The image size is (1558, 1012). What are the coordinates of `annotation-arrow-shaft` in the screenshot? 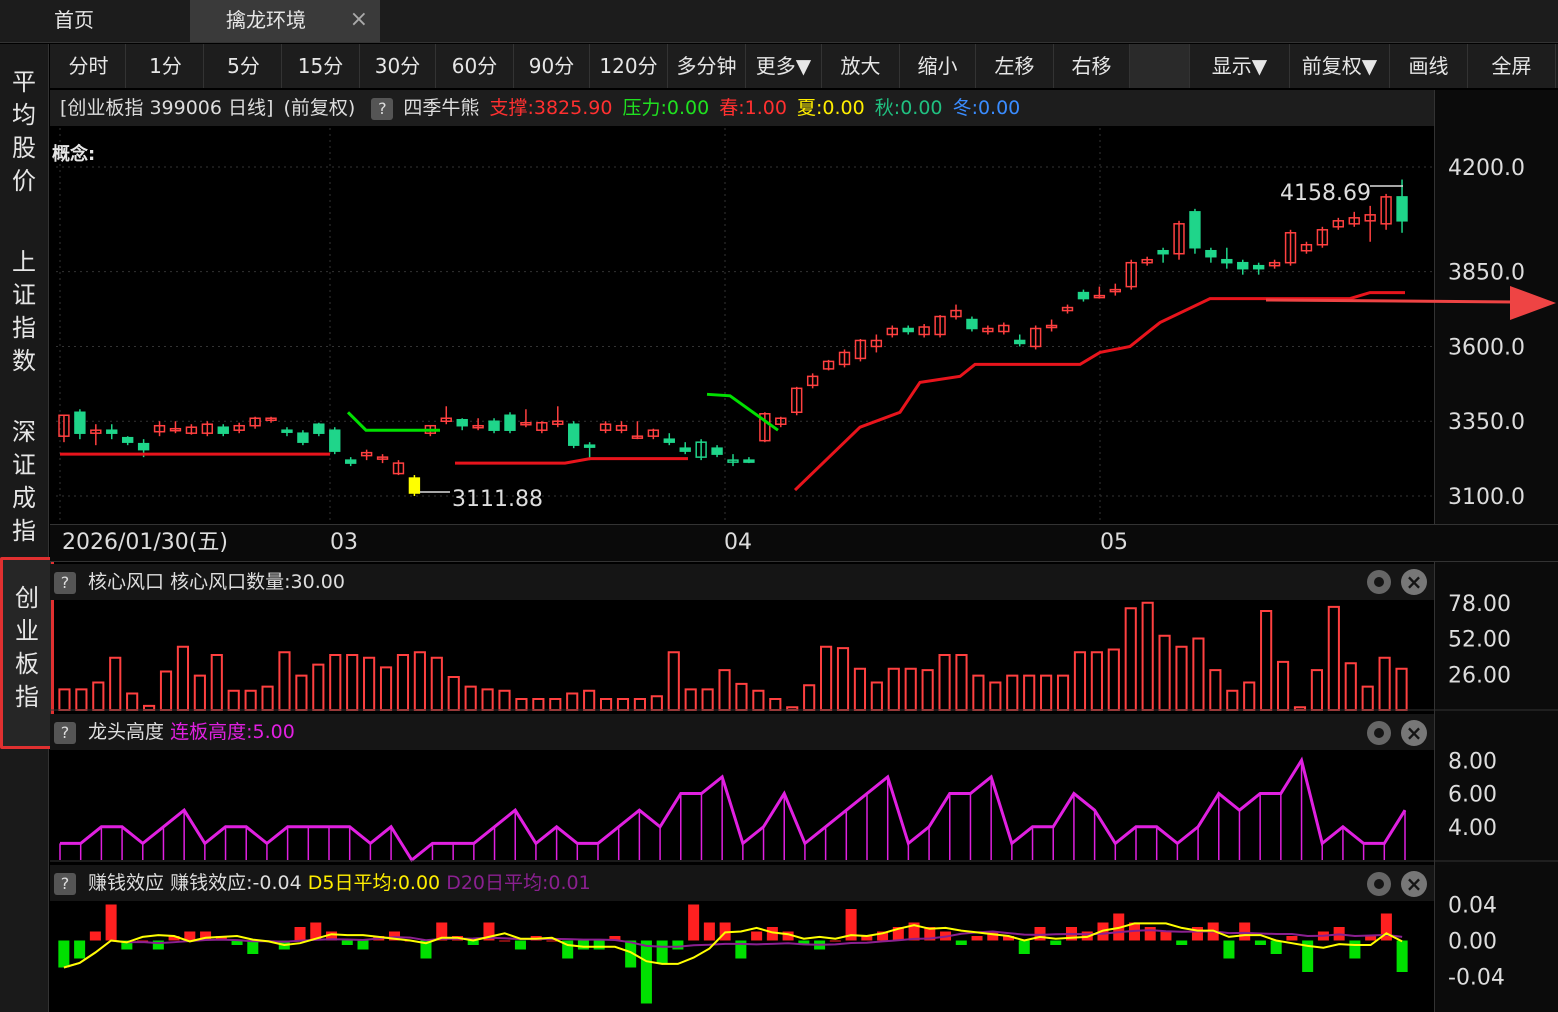 It's located at (1390, 301).